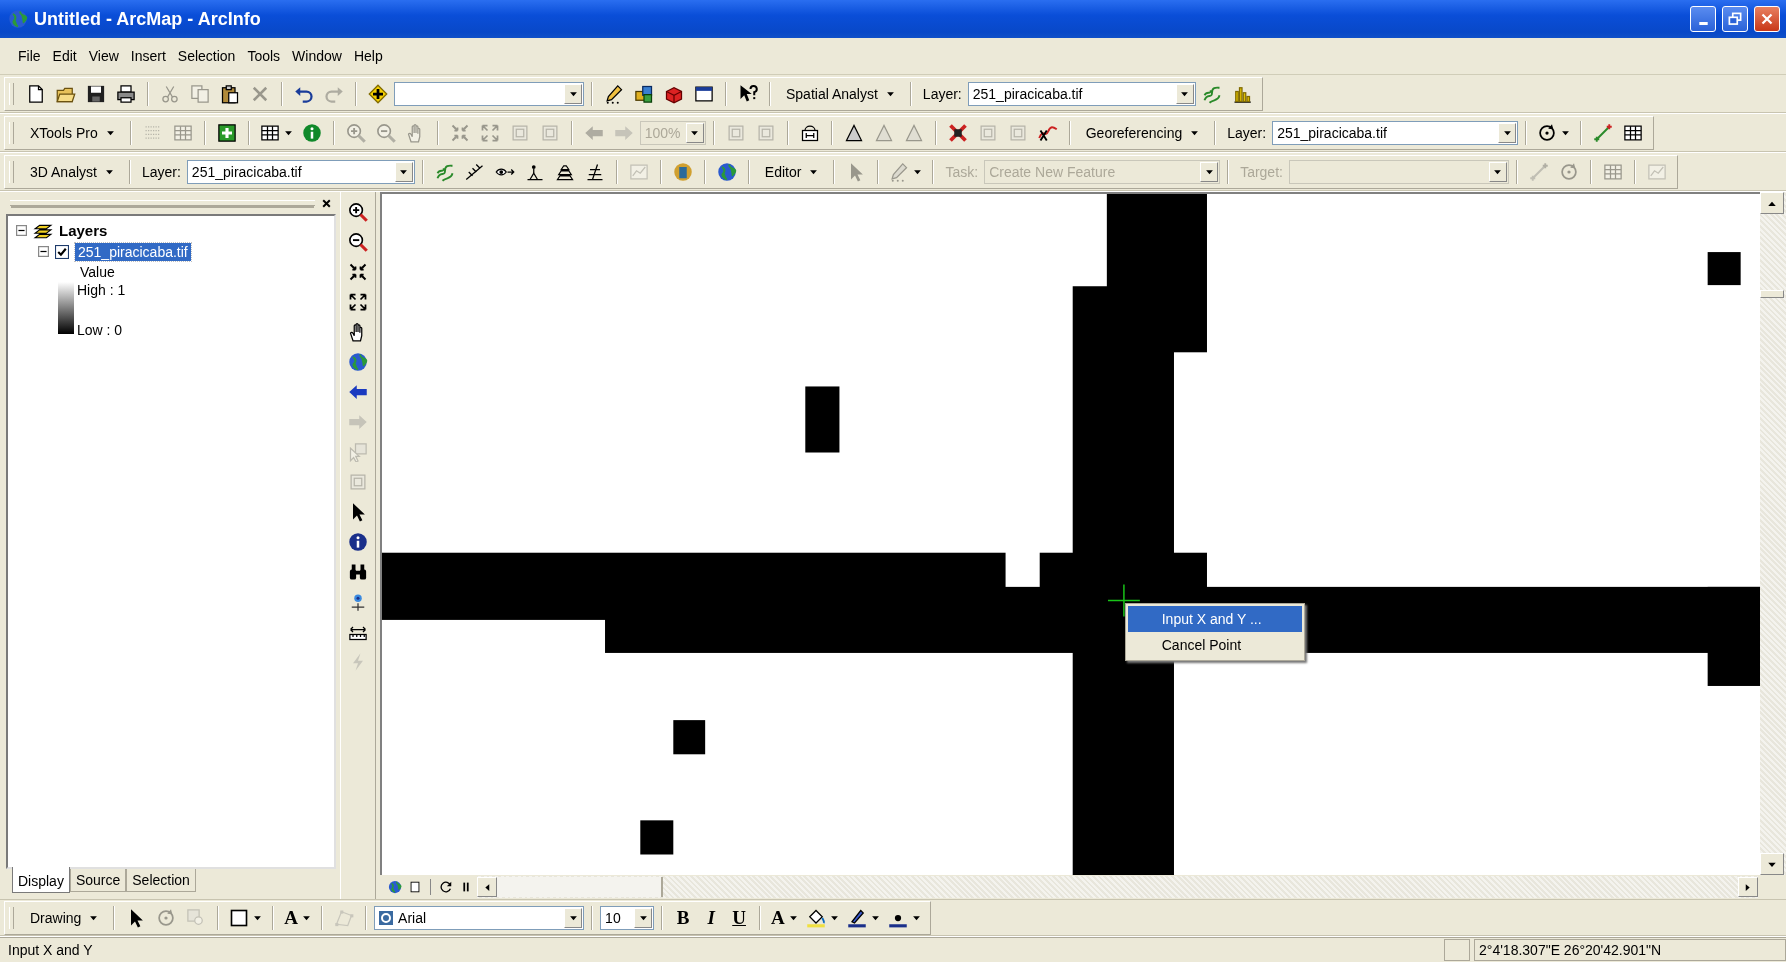 This screenshot has width=1786, height=962. I want to click on menu-item: Window, so click(317, 56).